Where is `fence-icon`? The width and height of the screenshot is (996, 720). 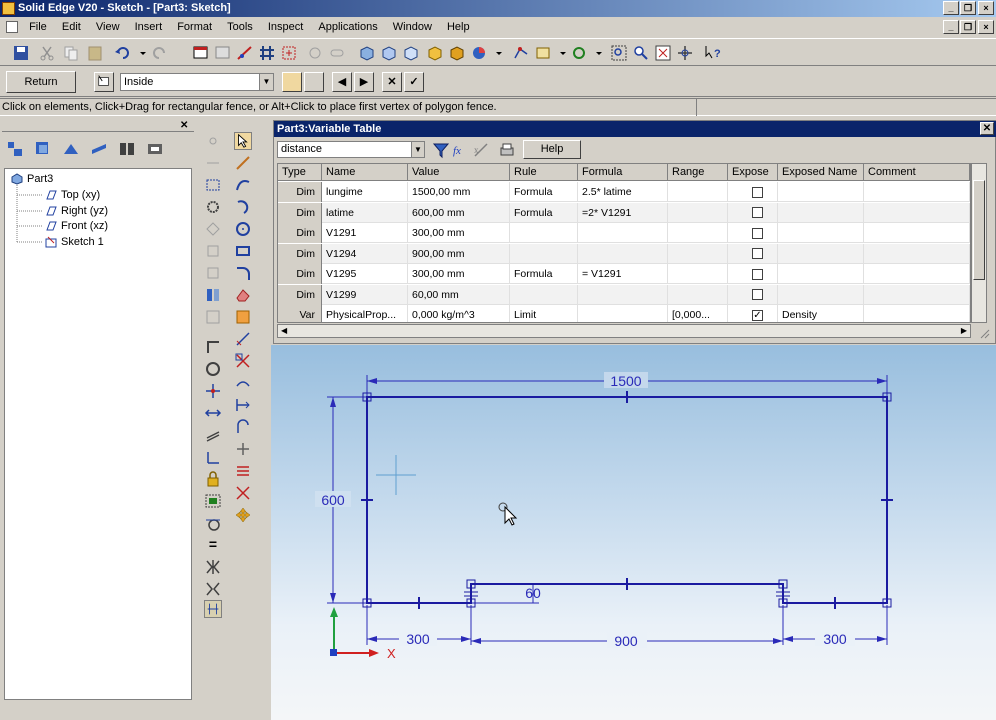 fence-icon is located at coordinates (213, 185).